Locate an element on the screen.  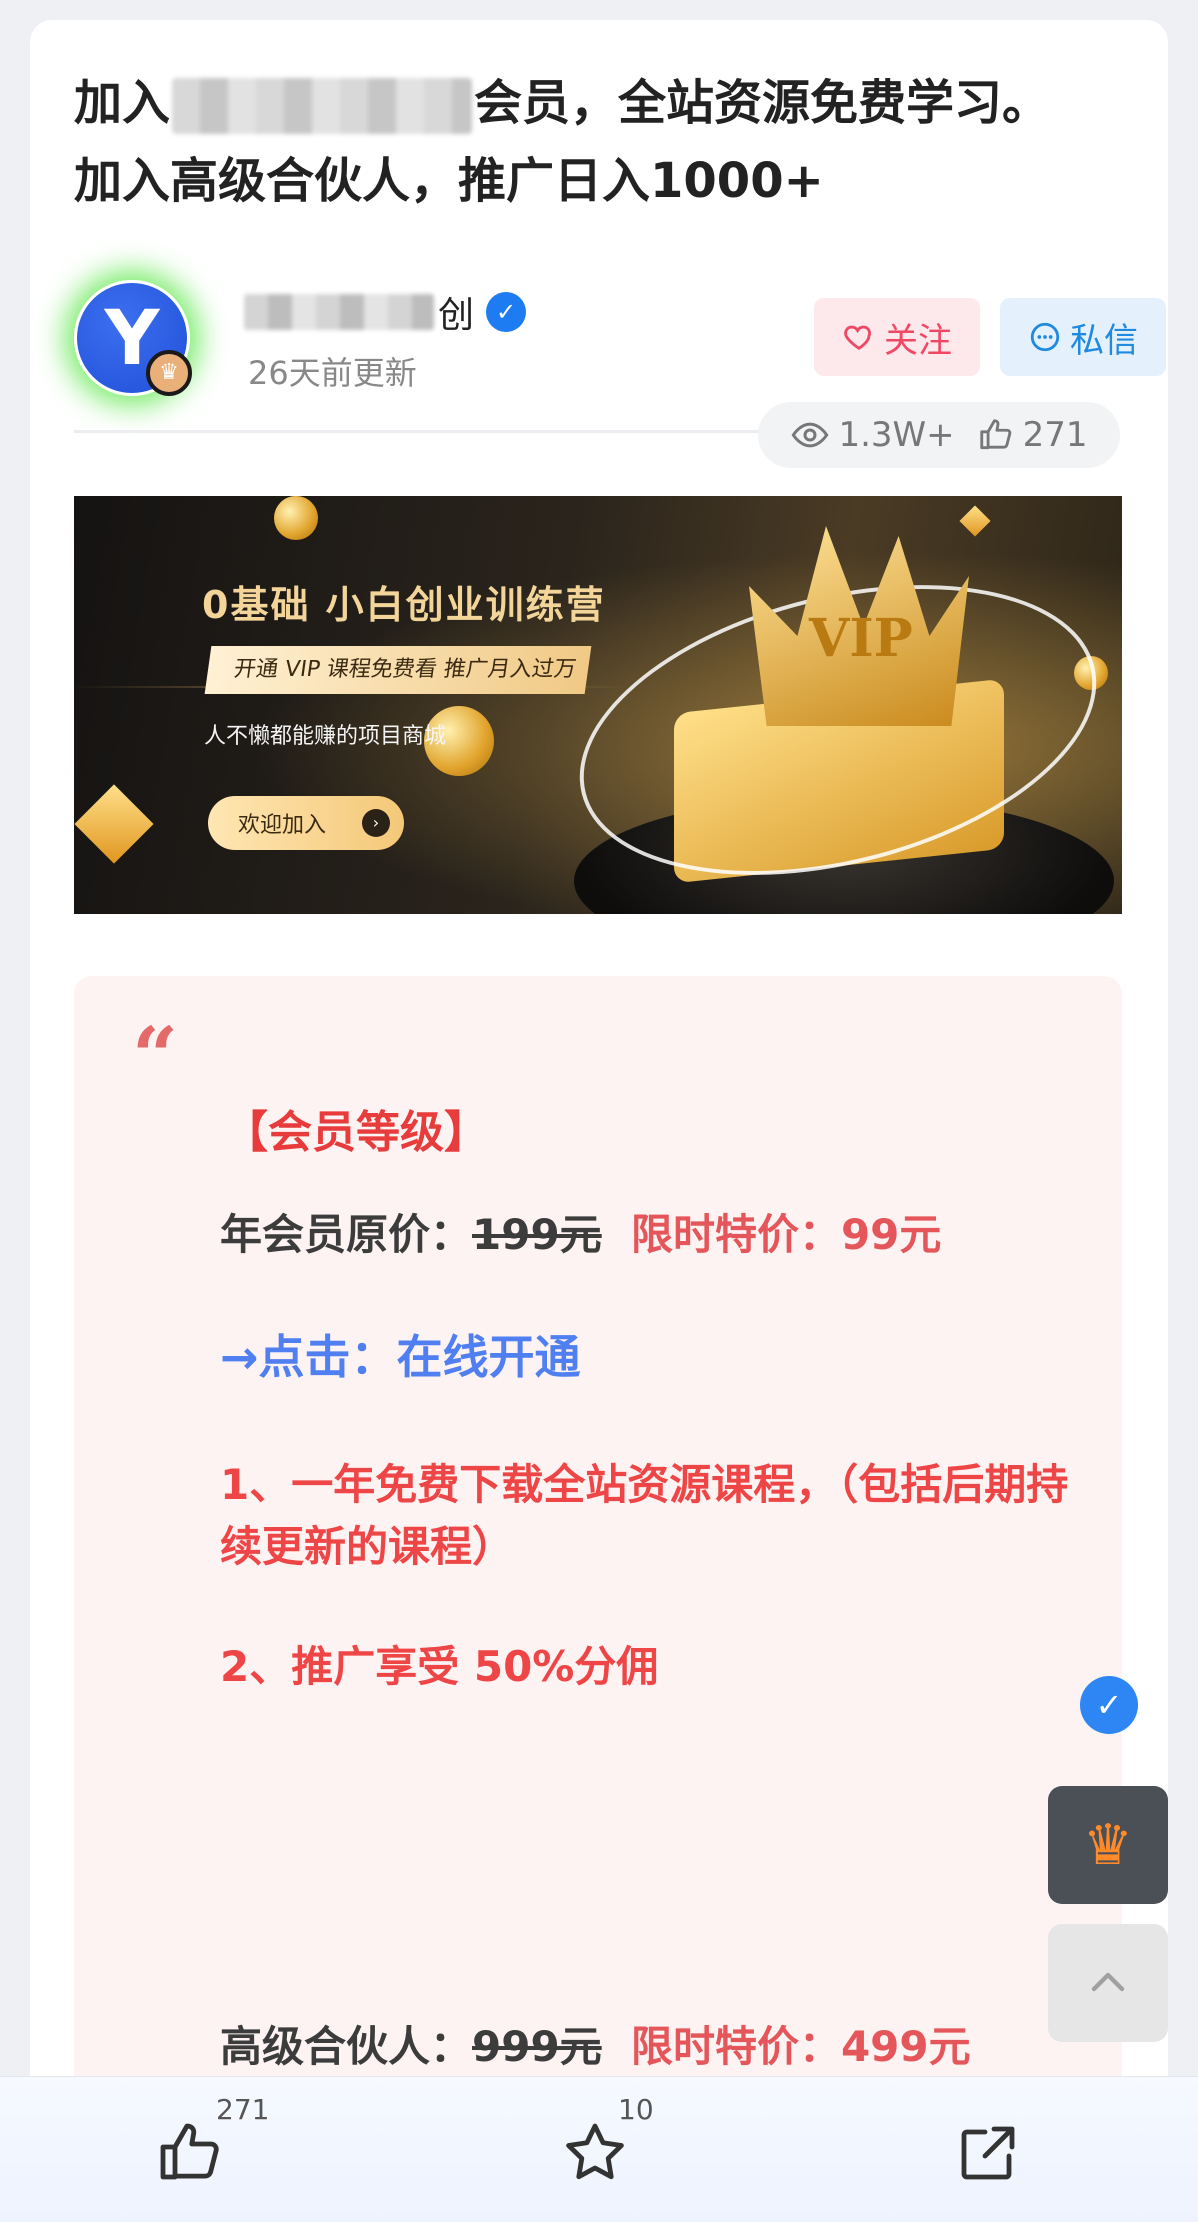
verified-icon: ✓ is located at coordinates (506, 312).